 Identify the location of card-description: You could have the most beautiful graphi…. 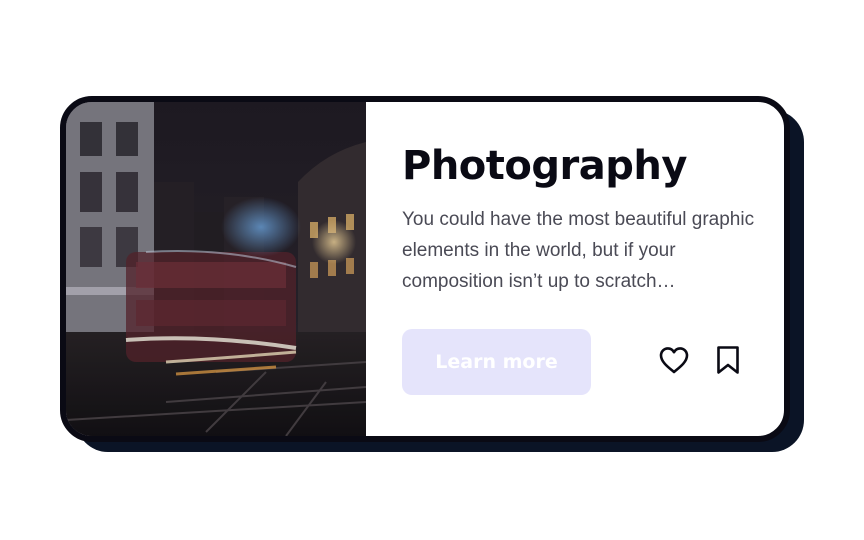
(578, 250).